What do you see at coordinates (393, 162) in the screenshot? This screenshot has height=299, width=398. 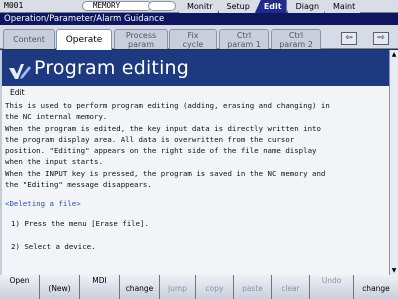 I see `scrollbar: ▲ ▼` at bounding box center [393, 162].